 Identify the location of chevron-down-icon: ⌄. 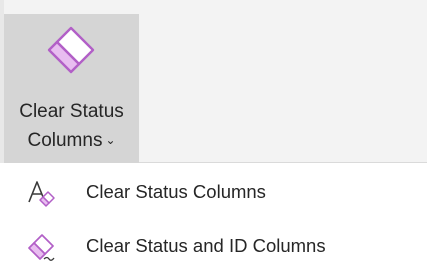
(110, 140).